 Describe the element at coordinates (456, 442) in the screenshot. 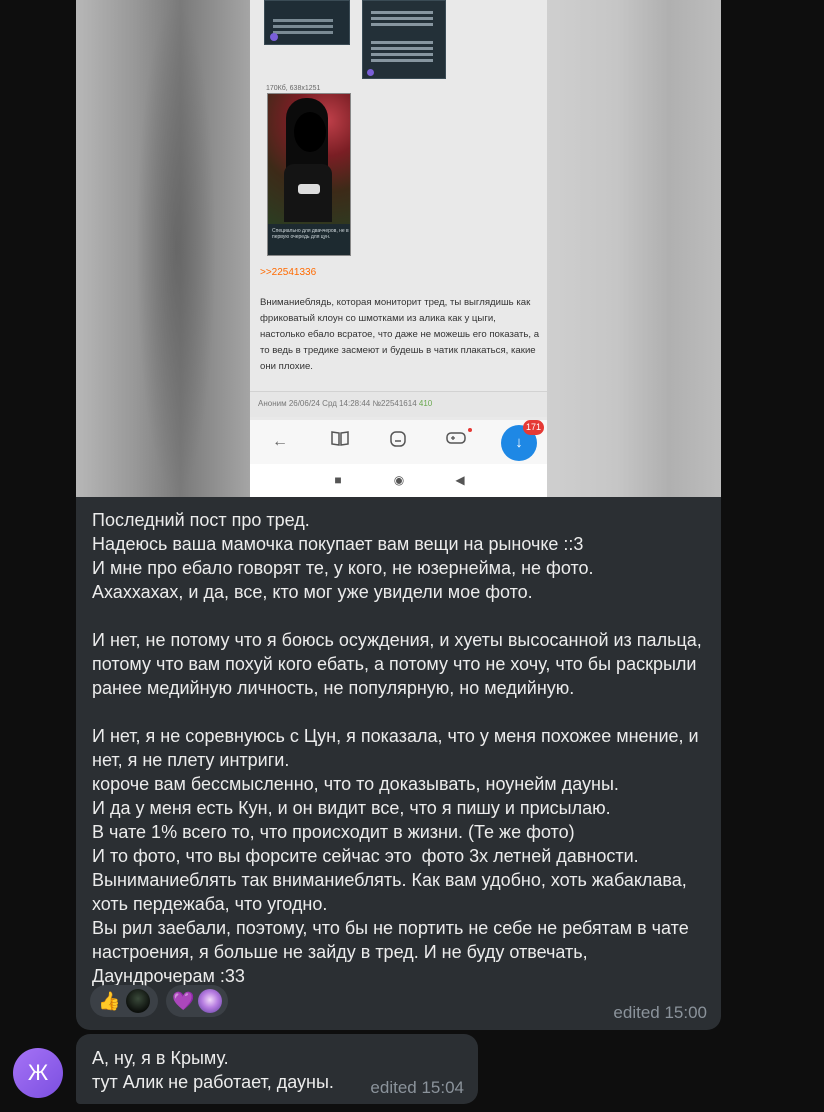

I see `gamepad-icon` at that location.